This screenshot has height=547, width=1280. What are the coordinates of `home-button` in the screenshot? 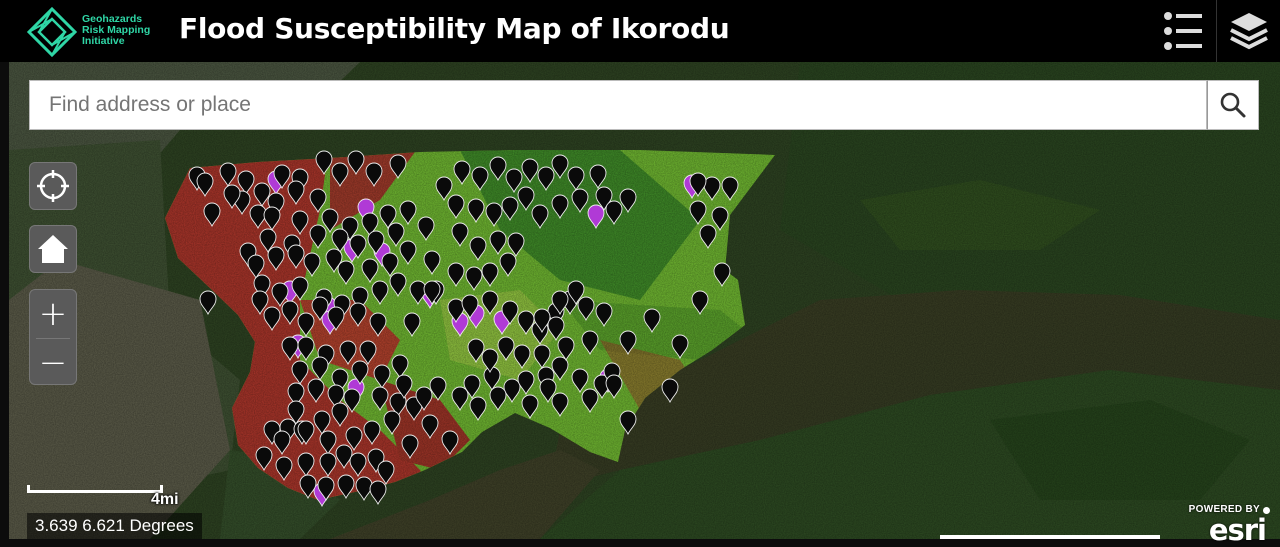 It's located at (53, 249).